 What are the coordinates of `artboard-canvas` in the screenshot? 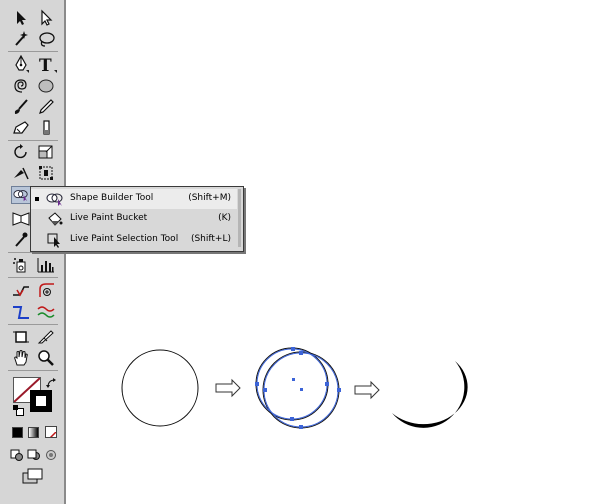 It's located at (294, 388).